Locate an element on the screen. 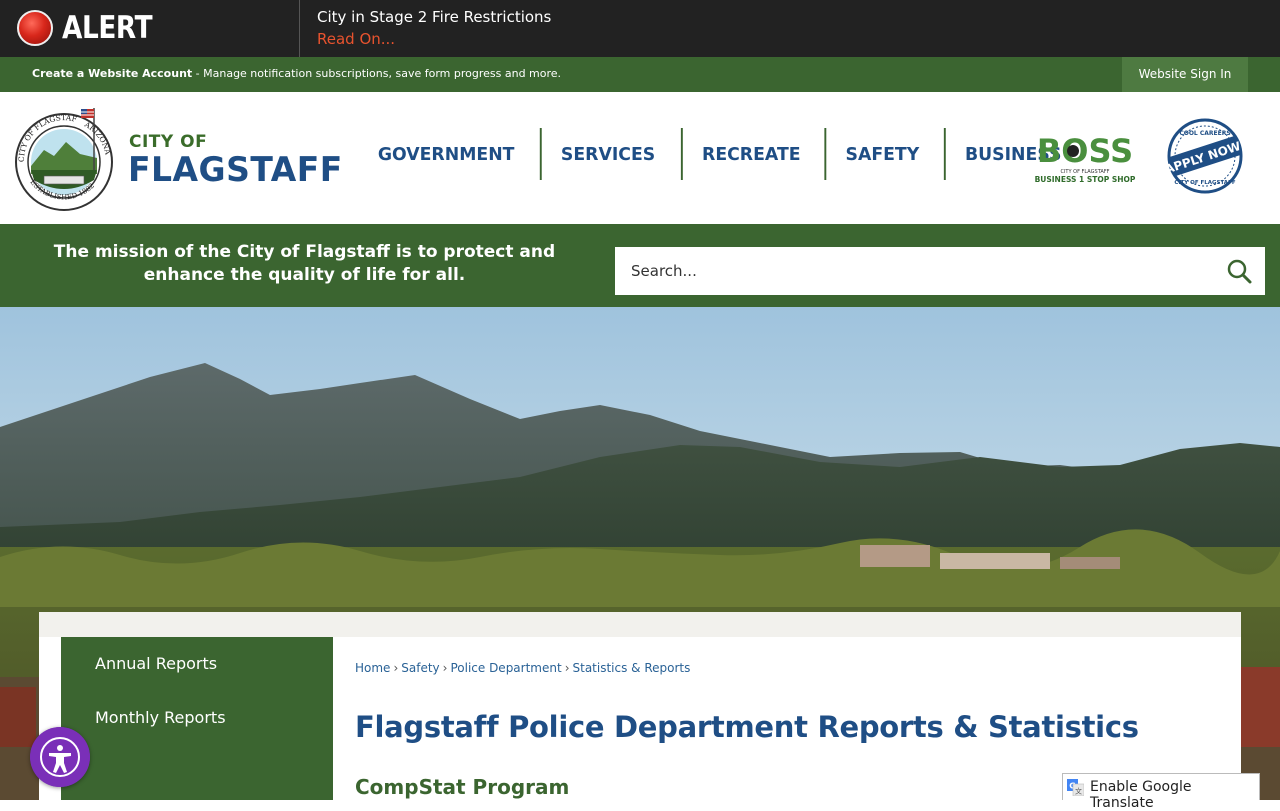  boss-title: BOSS is located at coordinates (1085, 151).